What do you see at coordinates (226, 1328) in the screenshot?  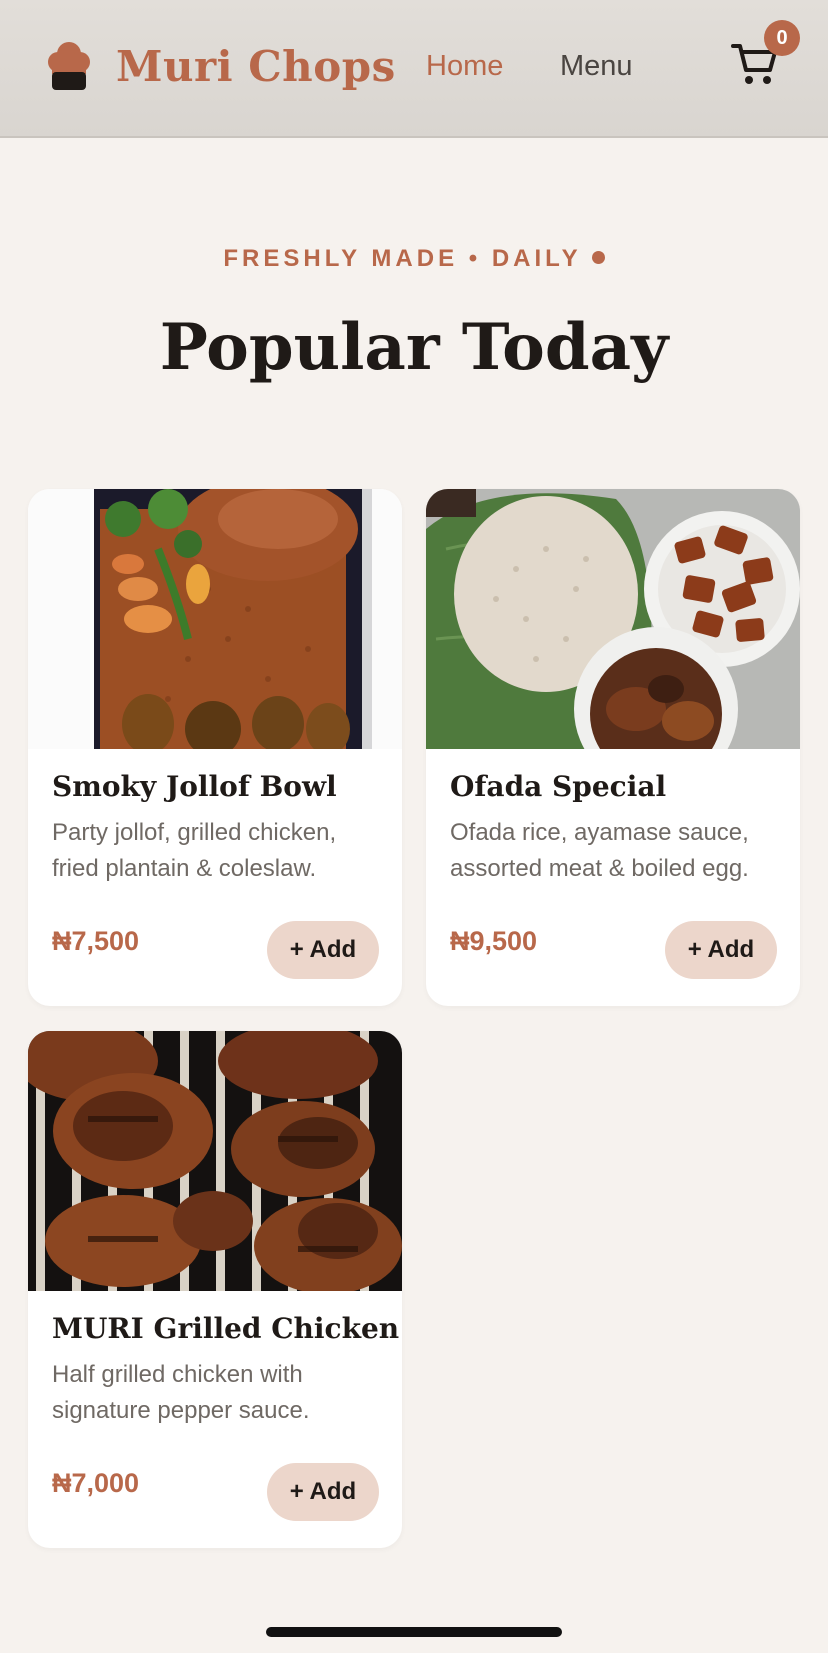 I see `item-name: MURI Grilled Chicken` at bounding box center [226, 1328].